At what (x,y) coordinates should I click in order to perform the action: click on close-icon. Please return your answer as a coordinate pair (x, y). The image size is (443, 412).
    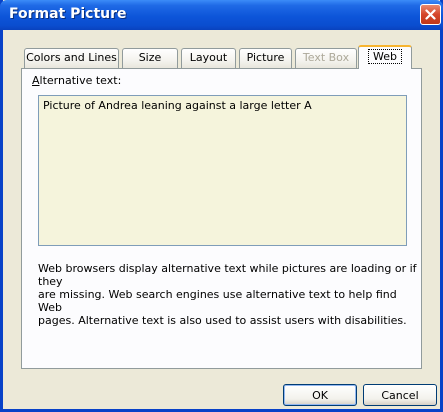
    Looking at the image, I should click on (430, 14).